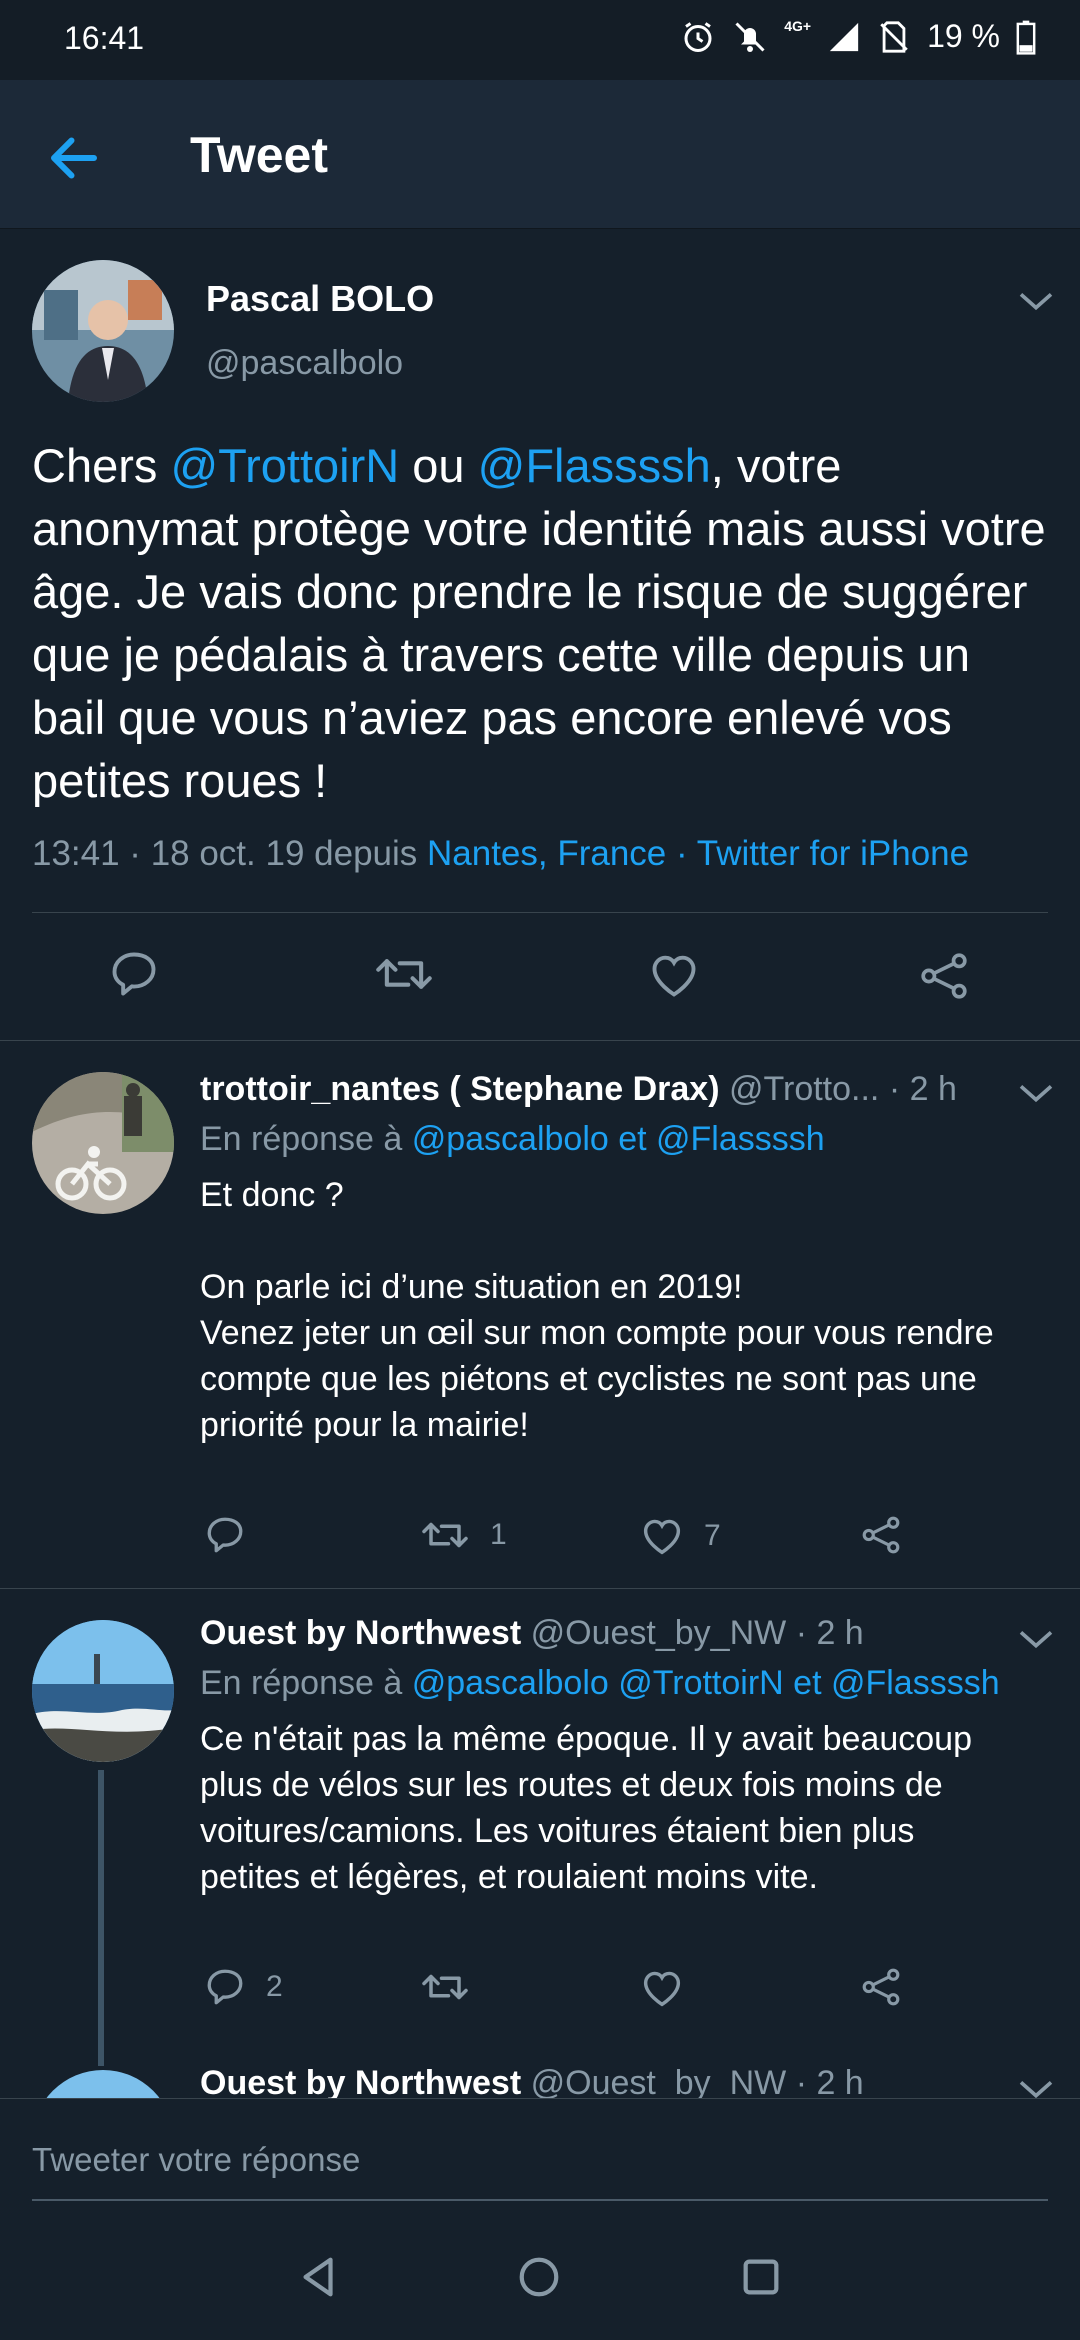  What do you see at coordinates (798, 26) in the screenshot?
I see `network-type: 4G+` at bounding box center [798, 26].